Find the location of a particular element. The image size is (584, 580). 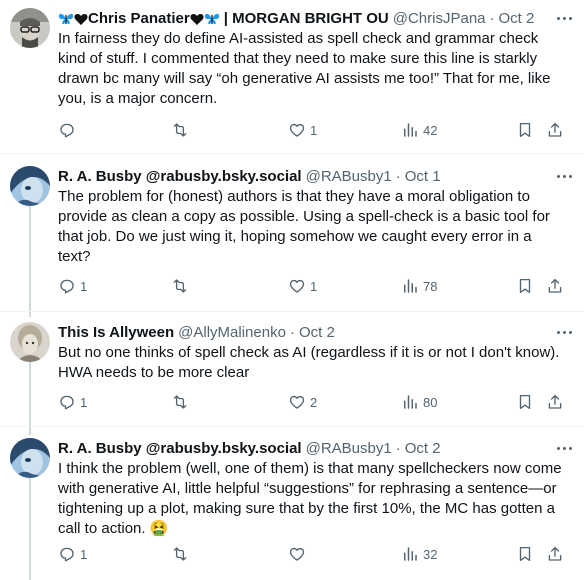

action-bar: 1 2 80 is located at coordinates (313, 402).